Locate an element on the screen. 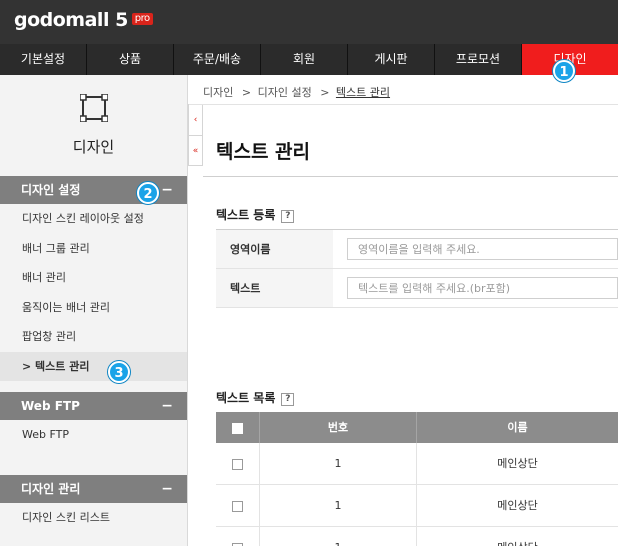  top-header: godomall 5 pro is located at coordinates (309, 22).